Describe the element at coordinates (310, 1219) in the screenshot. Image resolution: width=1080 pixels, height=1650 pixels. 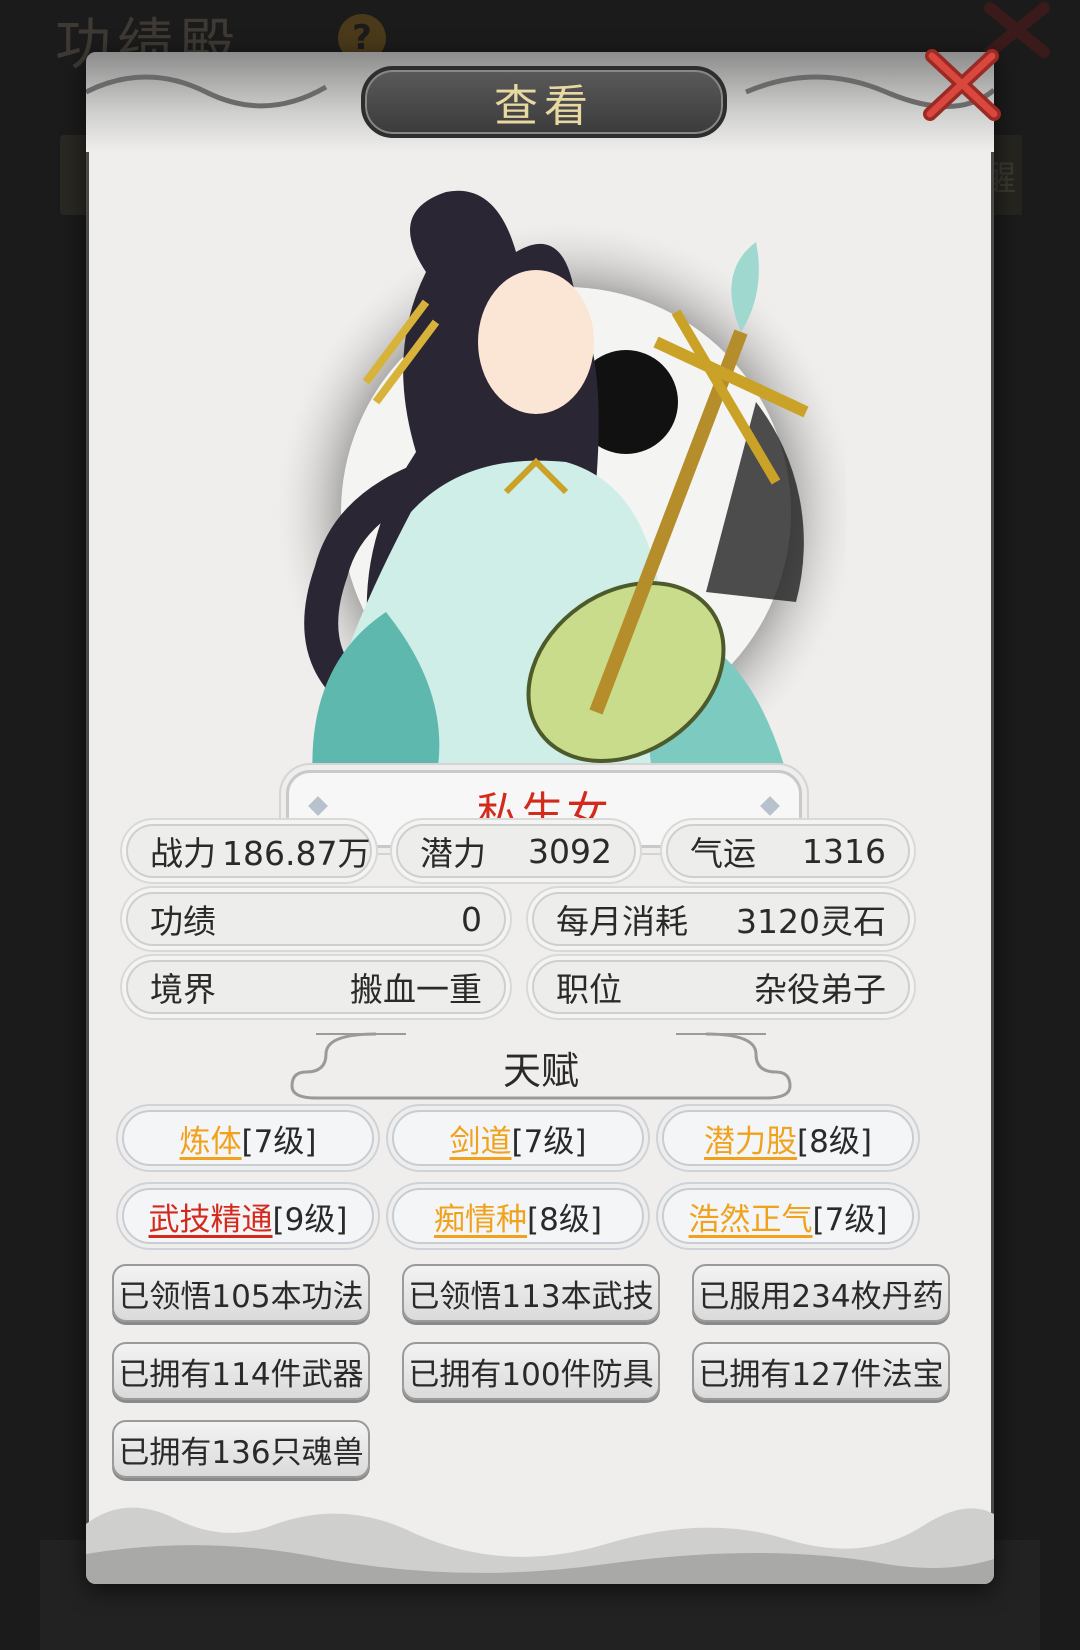
I see `talent-level: [9级]` at that location.